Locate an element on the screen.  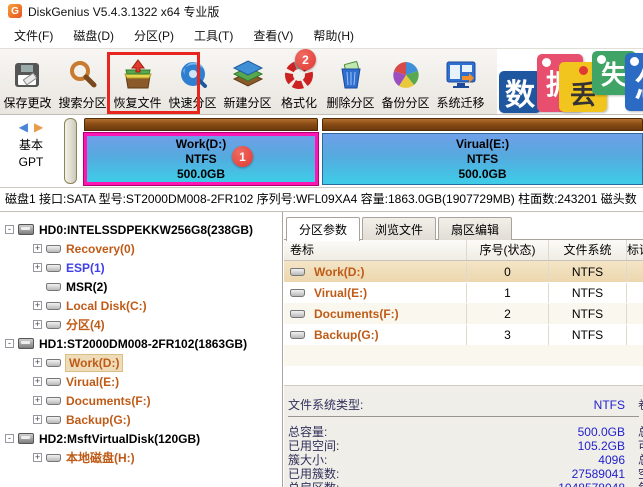
cell-volume: Documents(F:) is located at coordinates (356, 313).